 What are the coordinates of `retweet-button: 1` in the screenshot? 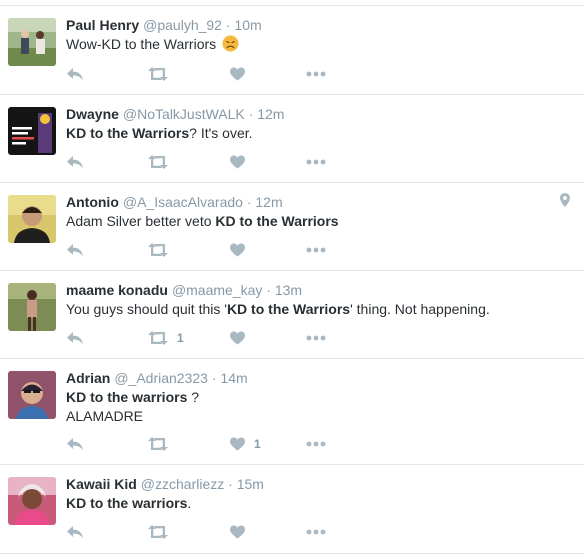 It's located at (166, 338).